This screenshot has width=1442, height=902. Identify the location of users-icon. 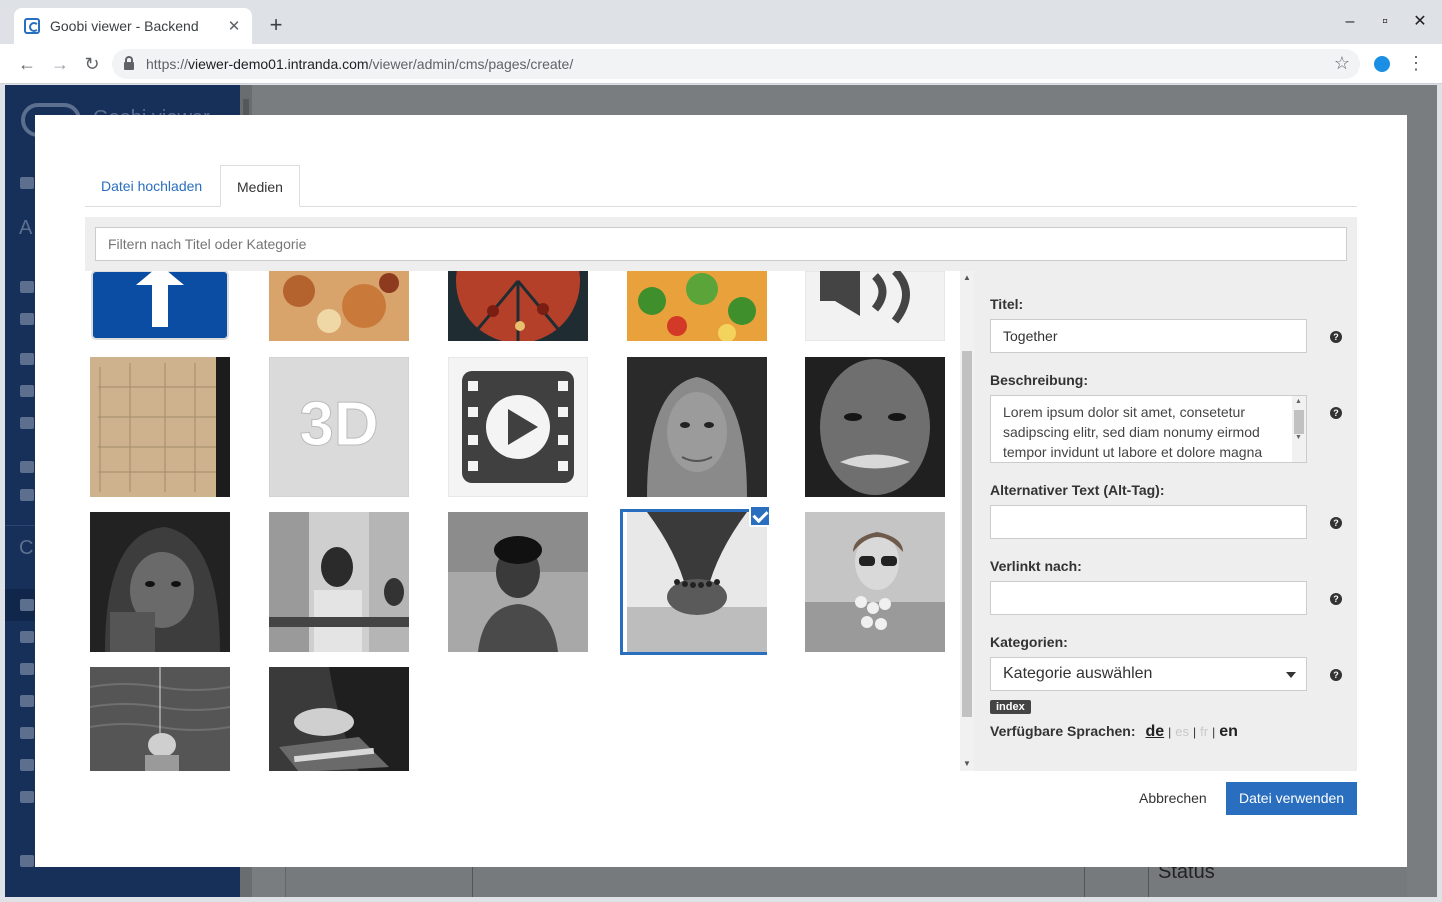
(27, 319).